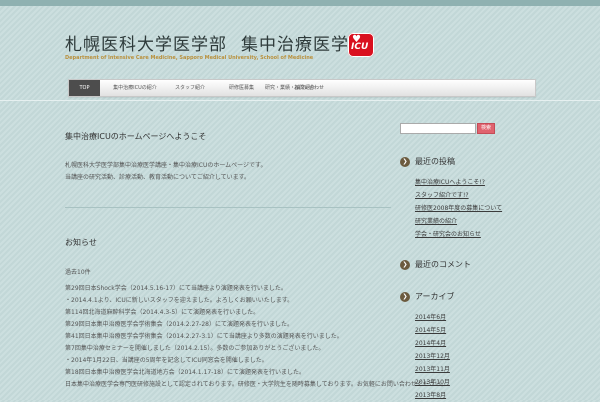 Image resolution: width=600 pixels, height=402 pixels. What do you see at coordinates (432, 382) in the screenshot?
I see `archive-link: 2013年10月` at bounding box center [432, 382].